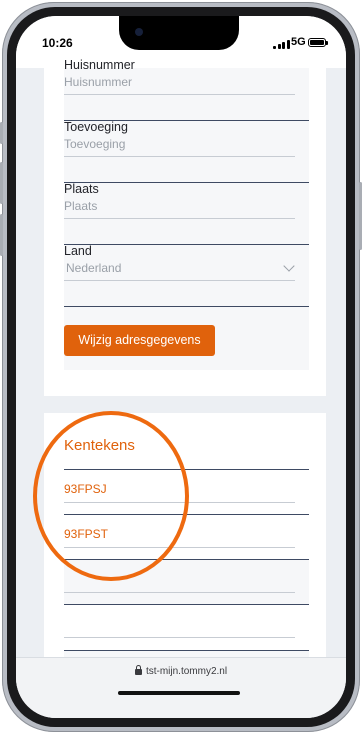  Describe the element at coordinates (181, 687) in the screenshot. I see `browser-address-bar: tst-mijn.tommy2.nl` at that location.